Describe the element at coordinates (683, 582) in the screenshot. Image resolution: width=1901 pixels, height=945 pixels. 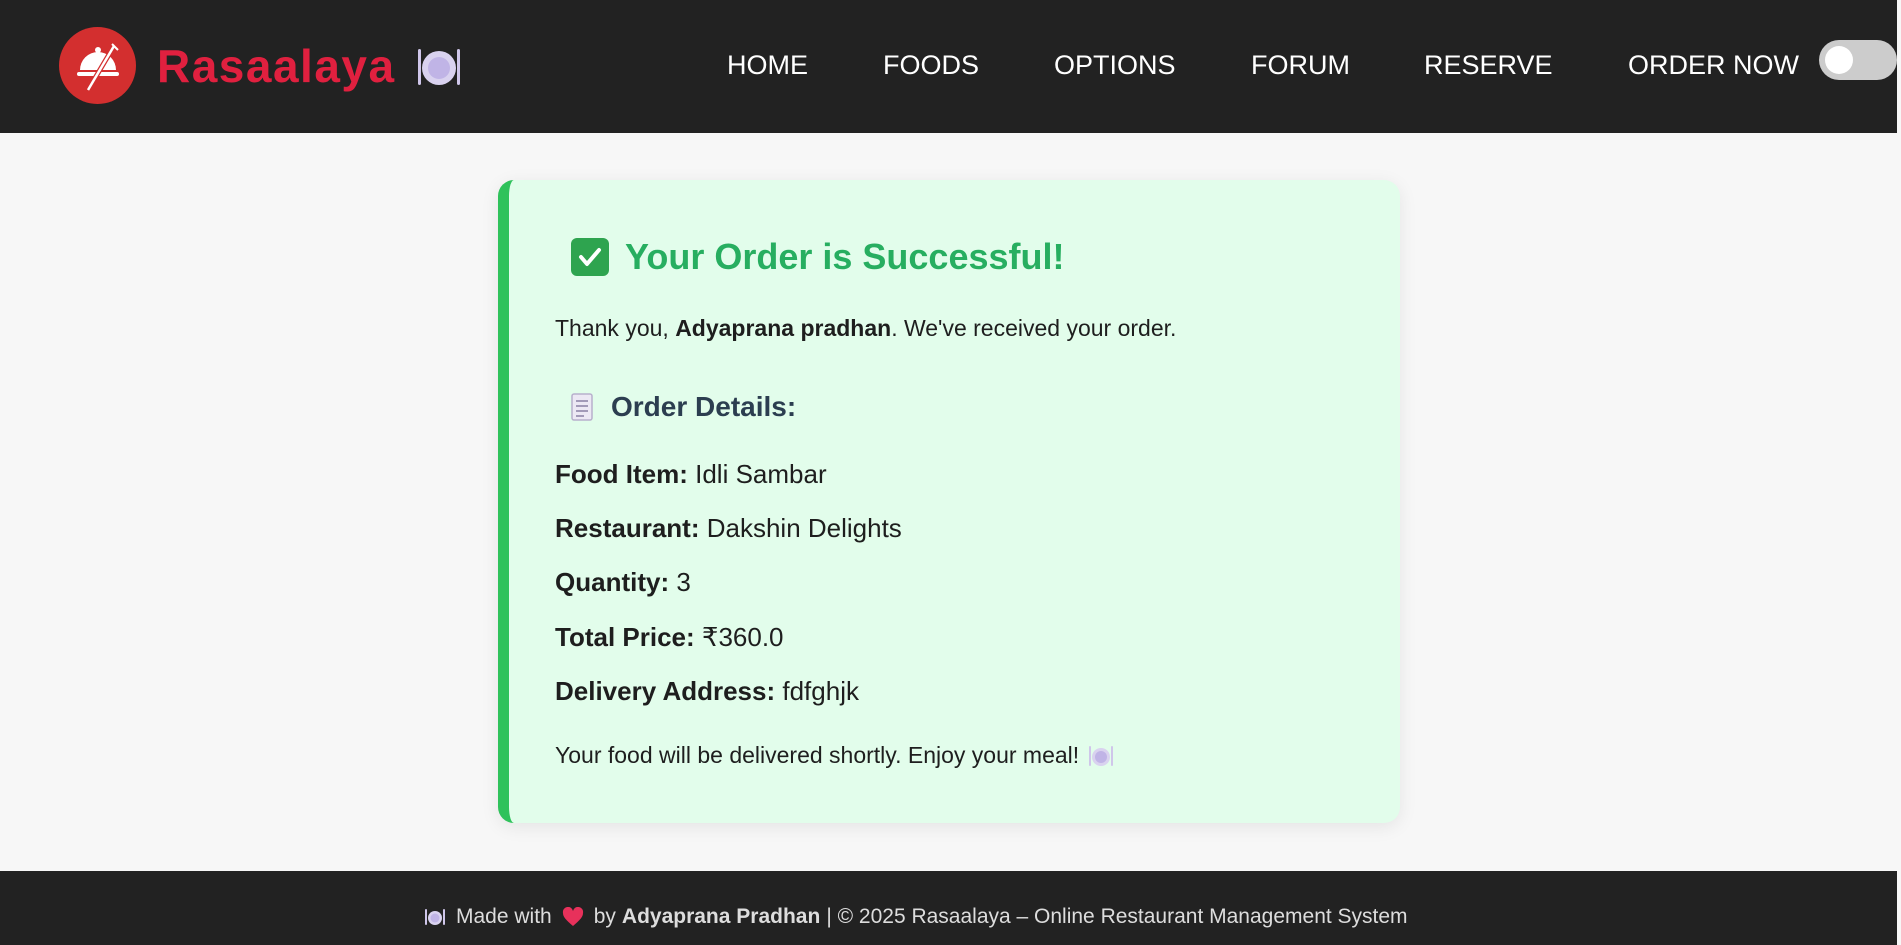
I see `quantity-value: 3` at that location.